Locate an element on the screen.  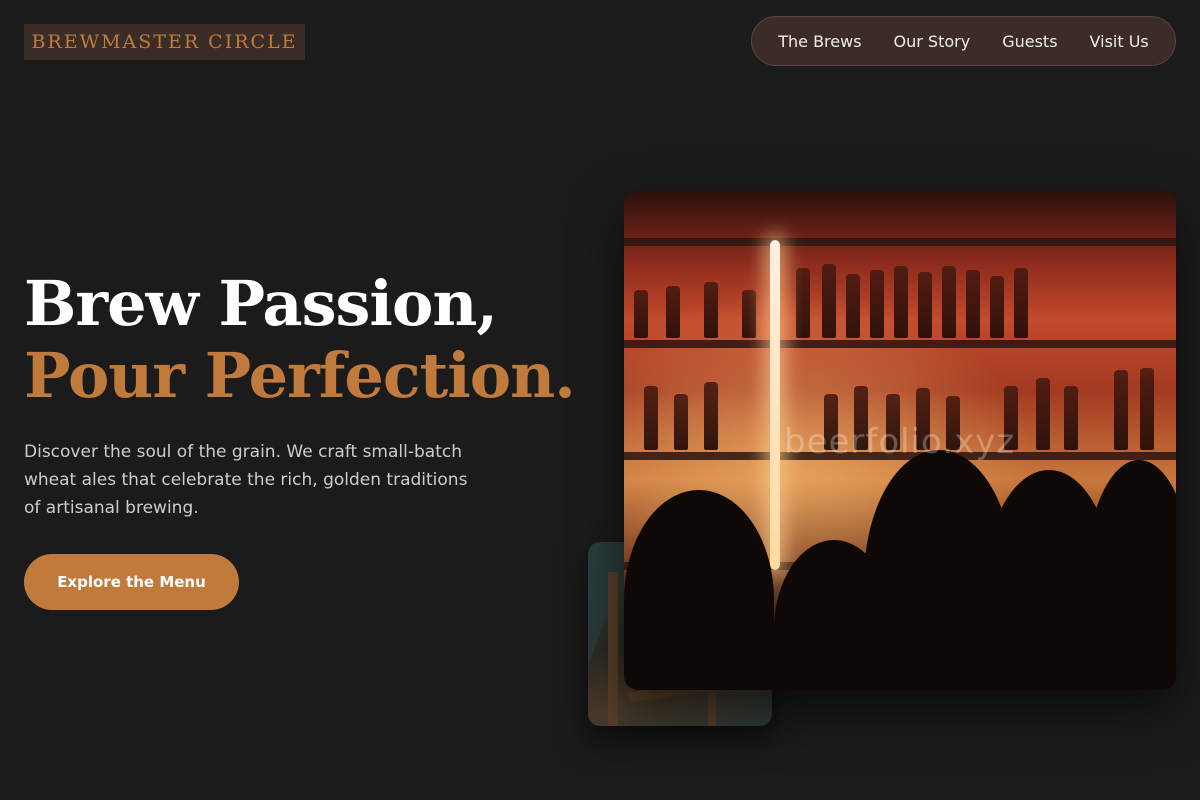
hero-title: Brew Passion, Pour Perfection. is located at coordinates (300, 339).